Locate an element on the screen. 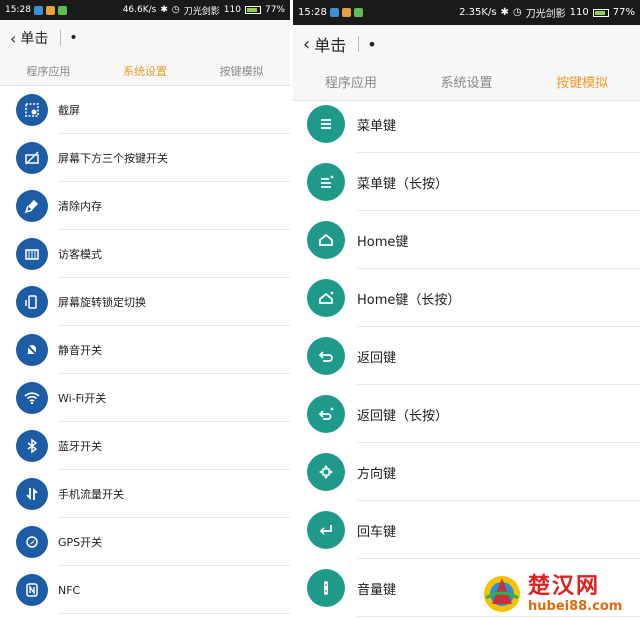  item-label: 截屏 is located at coordinates (69, 110).